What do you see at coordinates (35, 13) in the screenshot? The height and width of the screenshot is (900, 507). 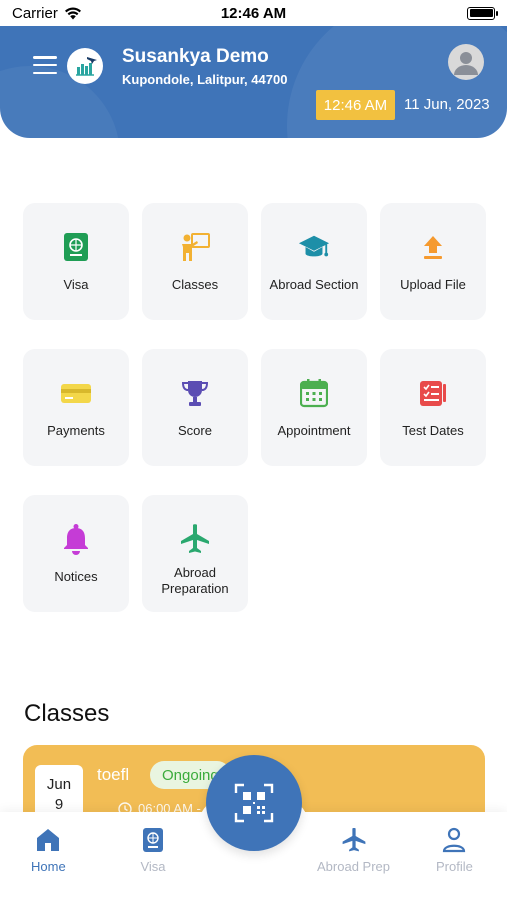 I see `carrier-label: Carrier` at bounding box center [35, 13].